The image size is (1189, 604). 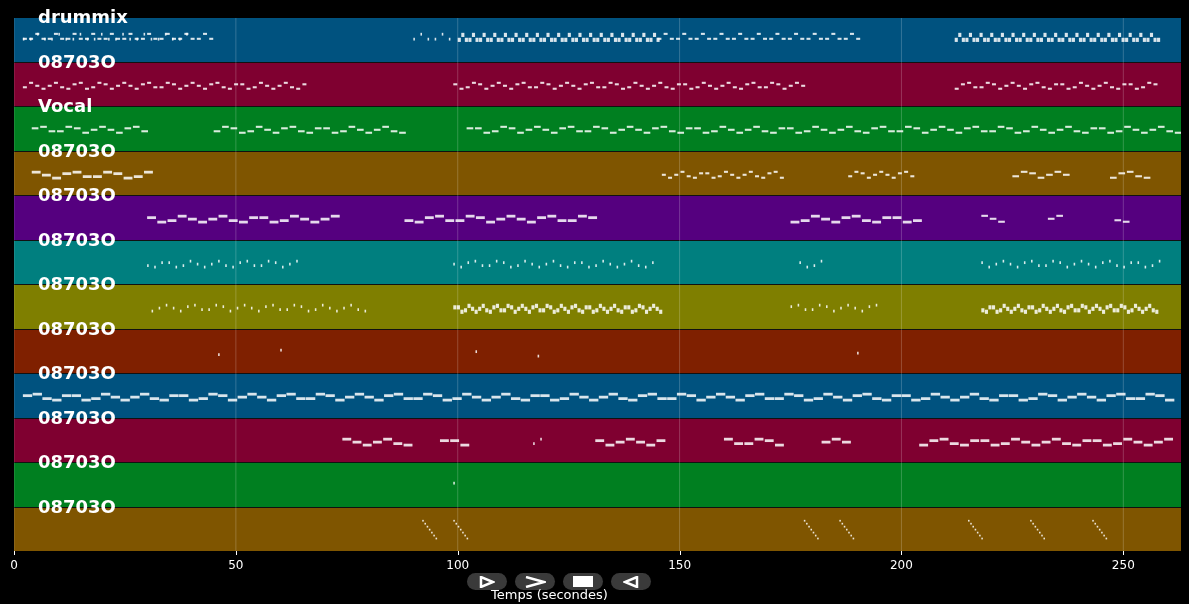 I want to click on track-label: Vocal, so click(x=65, y=106).